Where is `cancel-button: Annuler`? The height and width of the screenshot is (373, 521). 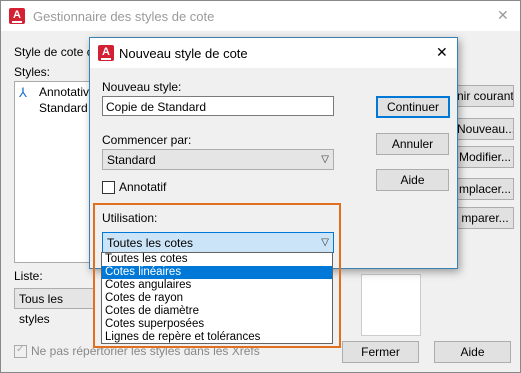 cancel-button: Annuler is located at coordinates (412, 144).